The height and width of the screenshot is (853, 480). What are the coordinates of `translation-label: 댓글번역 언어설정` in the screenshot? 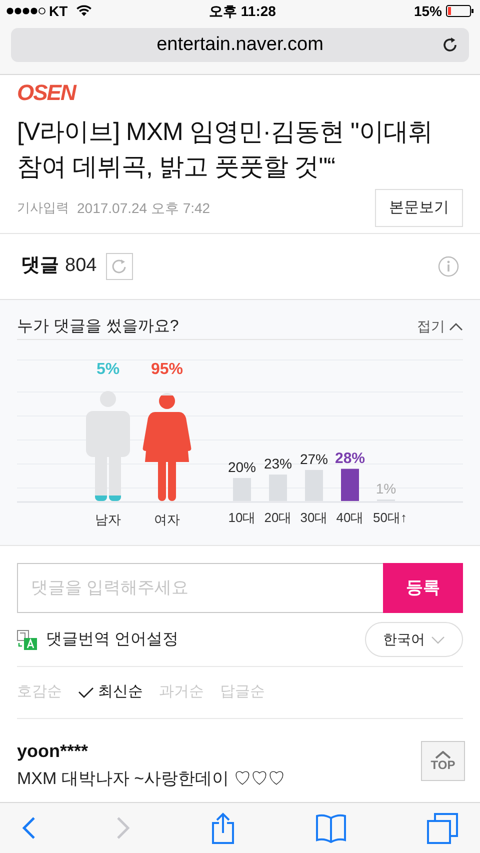 It's located at (112, 640).